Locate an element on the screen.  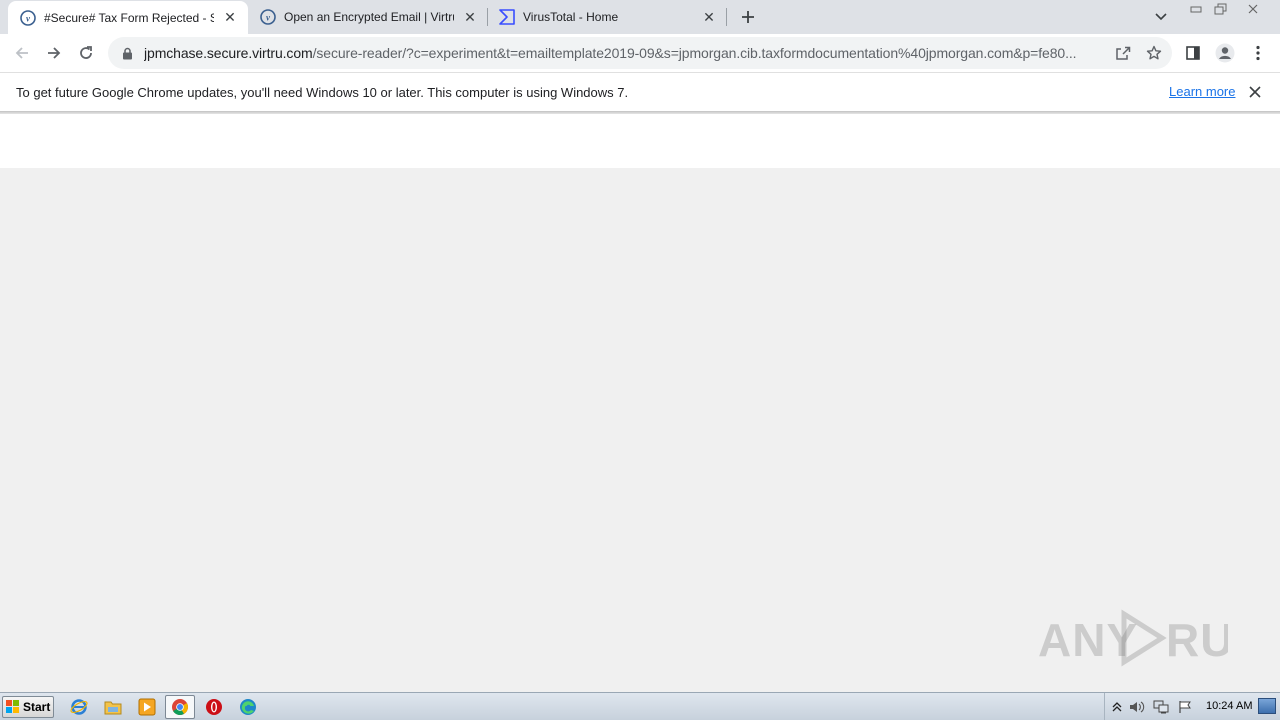
action-center-flag-icon is located at coordinates (1185, 707).